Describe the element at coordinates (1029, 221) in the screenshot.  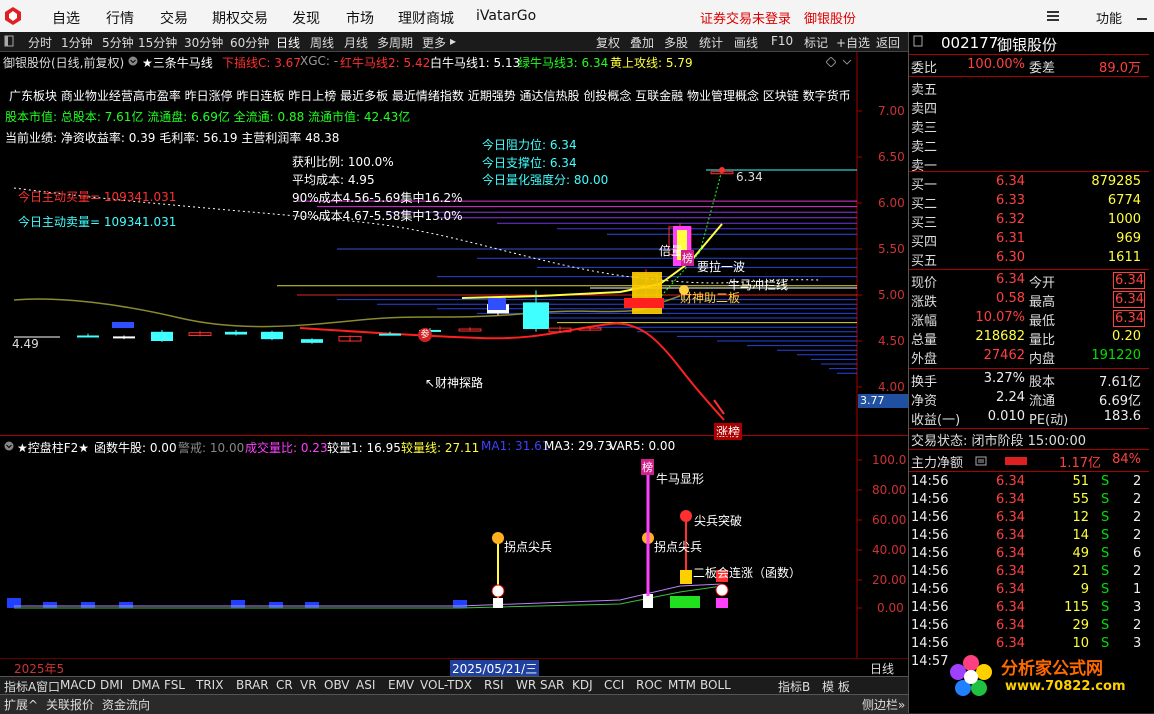
I see `bid-row: 买三 6.32 1000` at that location.